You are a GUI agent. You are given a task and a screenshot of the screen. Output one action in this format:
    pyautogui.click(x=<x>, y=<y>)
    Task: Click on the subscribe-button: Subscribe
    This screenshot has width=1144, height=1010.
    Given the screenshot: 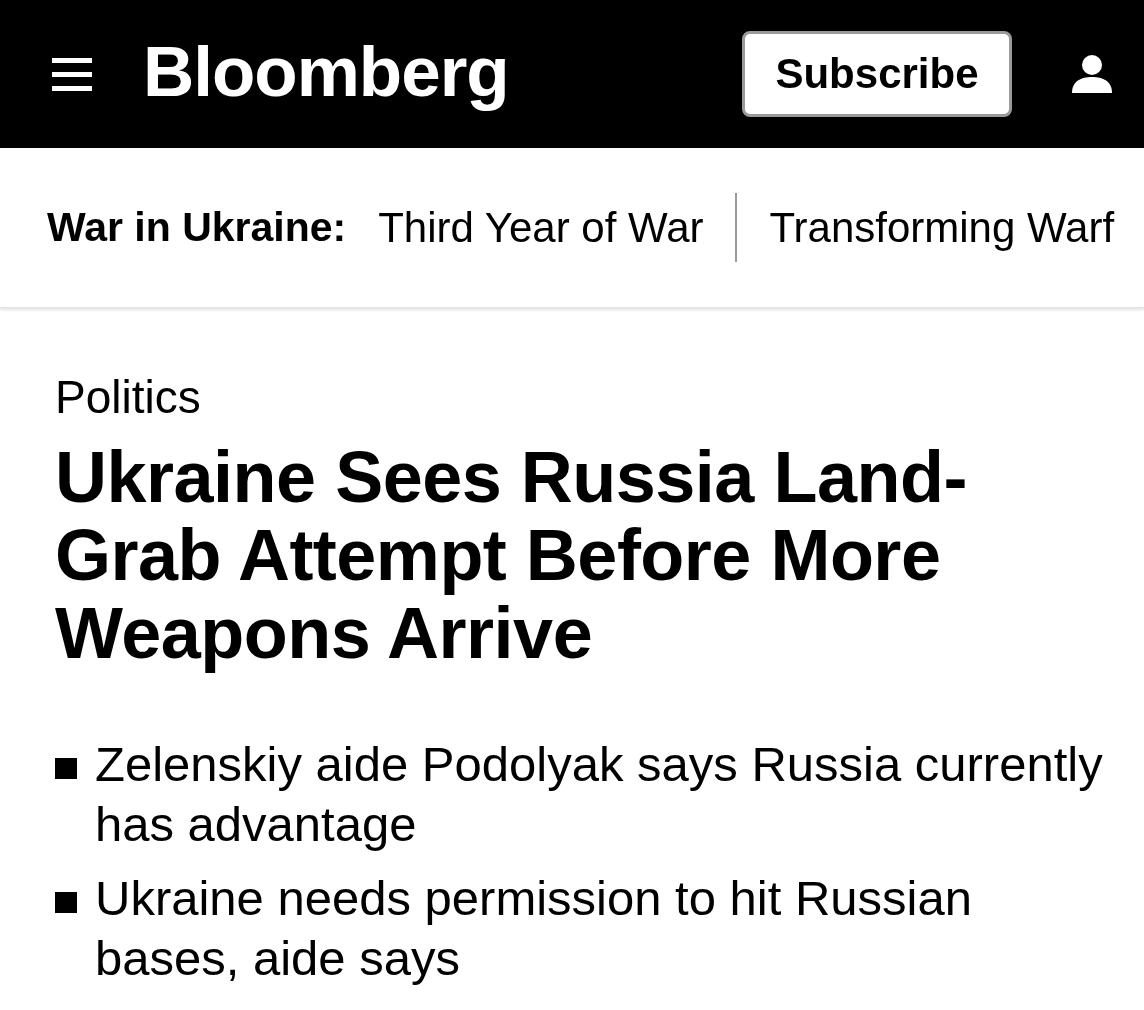 What is the action you would take?
    pyautogui.click(x=877, y=74)
    